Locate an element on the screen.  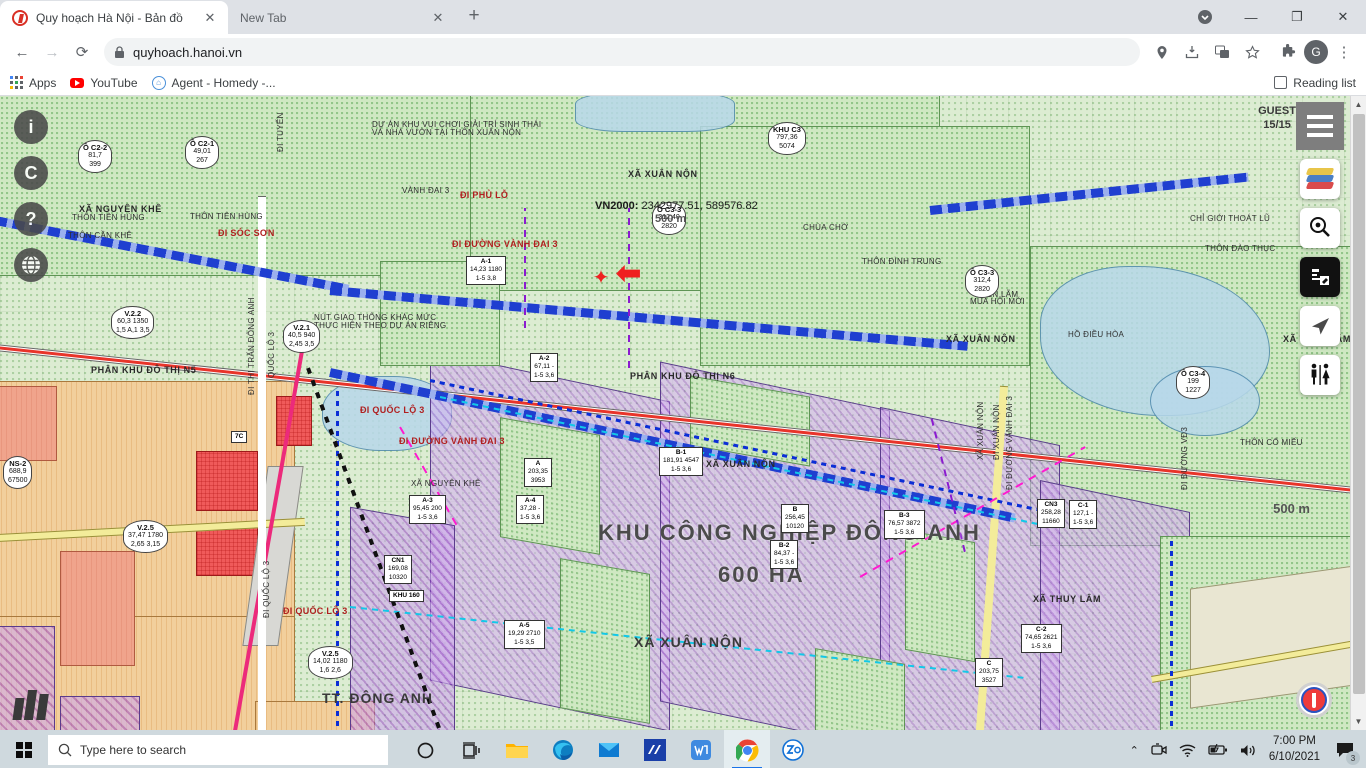
browser-tab-newtab: New Tab ✕ is located at coordinates (342, 17).